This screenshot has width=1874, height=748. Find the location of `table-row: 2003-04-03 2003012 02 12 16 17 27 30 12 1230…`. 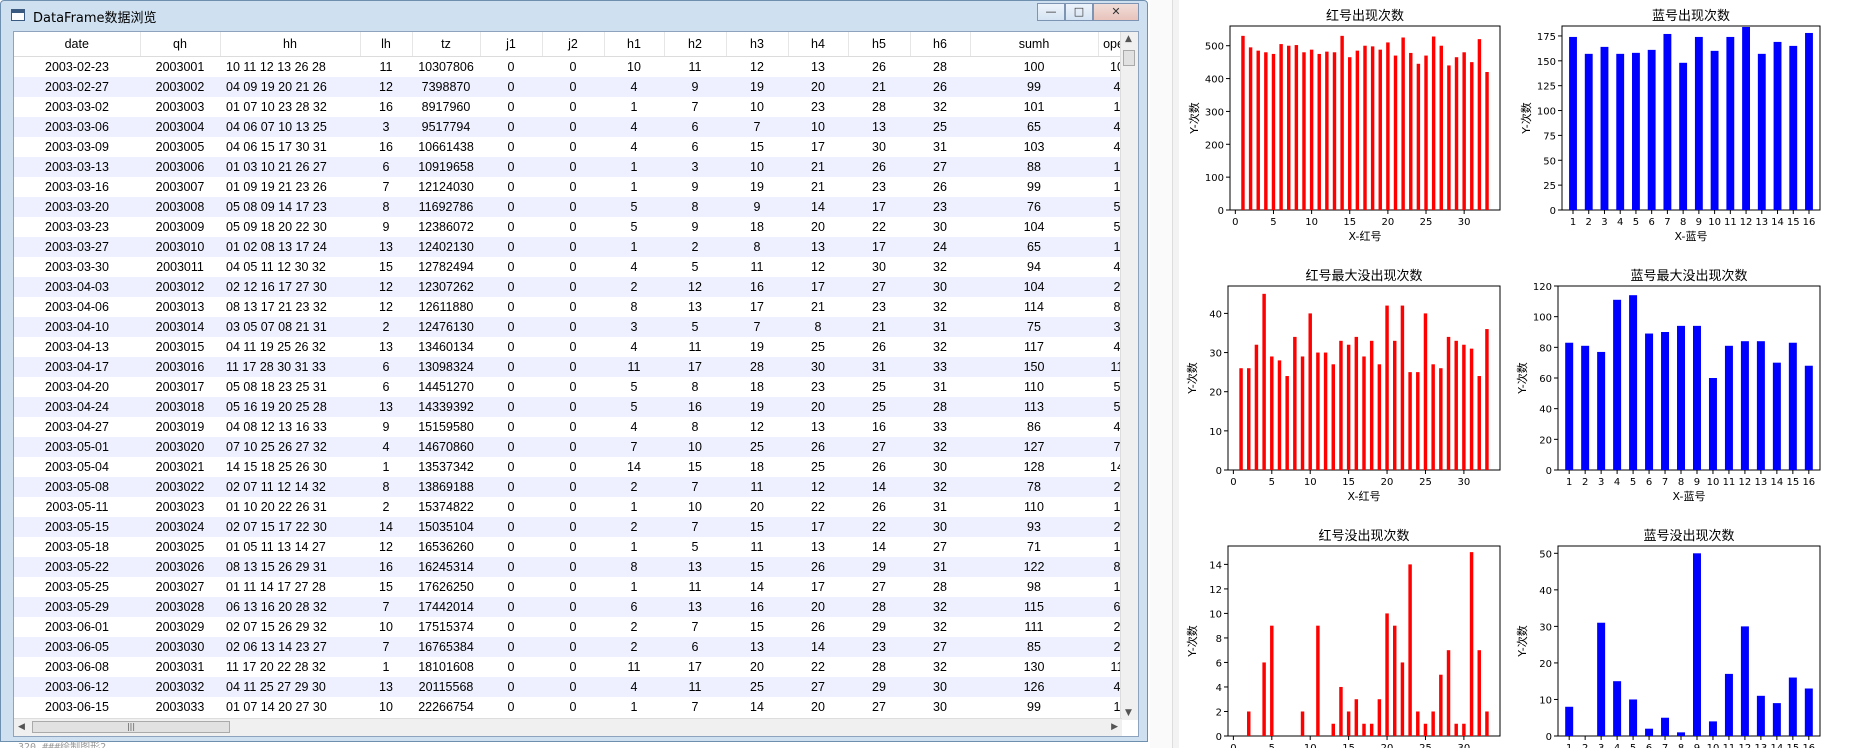

table-row: 2003-04-03 2003012 02 12 16 17 27 30 12 1230… is located at coordinates (575, 287).